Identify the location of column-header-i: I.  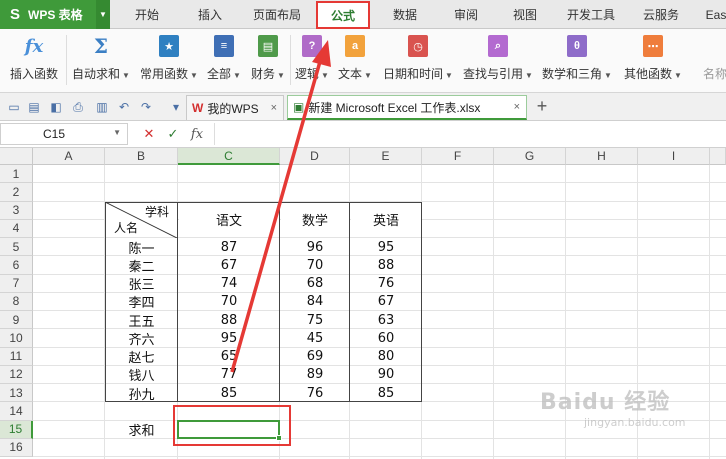
(674, 156).